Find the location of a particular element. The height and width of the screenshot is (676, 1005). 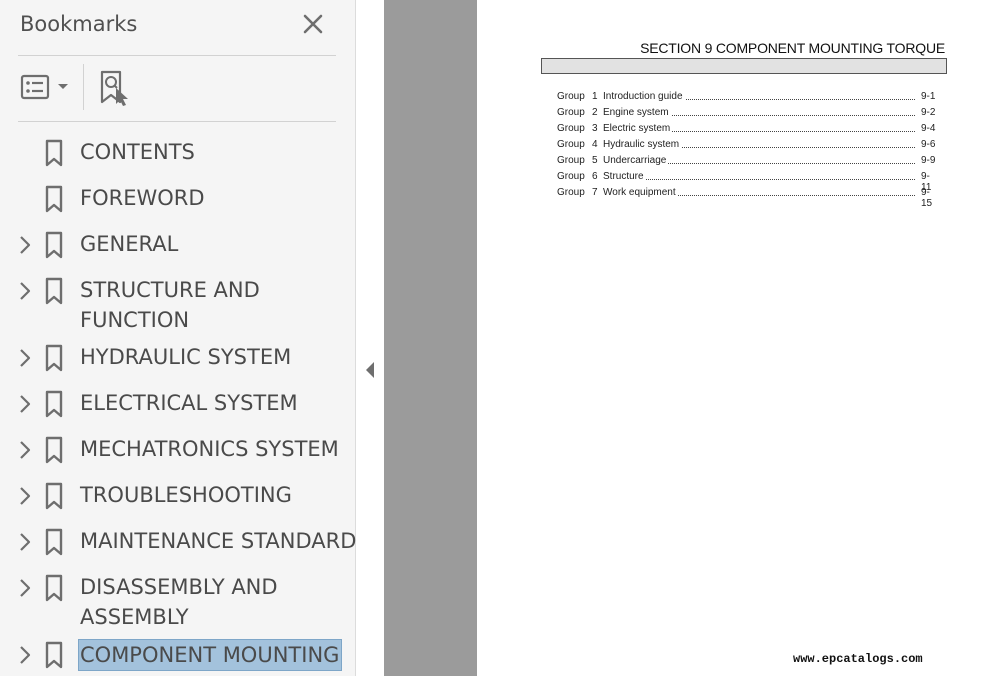

bookmark-item: MAINTENANCE STANDARD is located at coordinates (178, 543).